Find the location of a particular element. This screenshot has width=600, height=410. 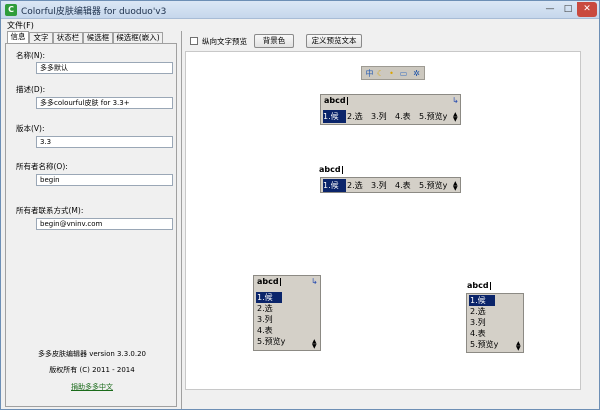

menubar: 文件(F) is located at coordinates (300, 25).